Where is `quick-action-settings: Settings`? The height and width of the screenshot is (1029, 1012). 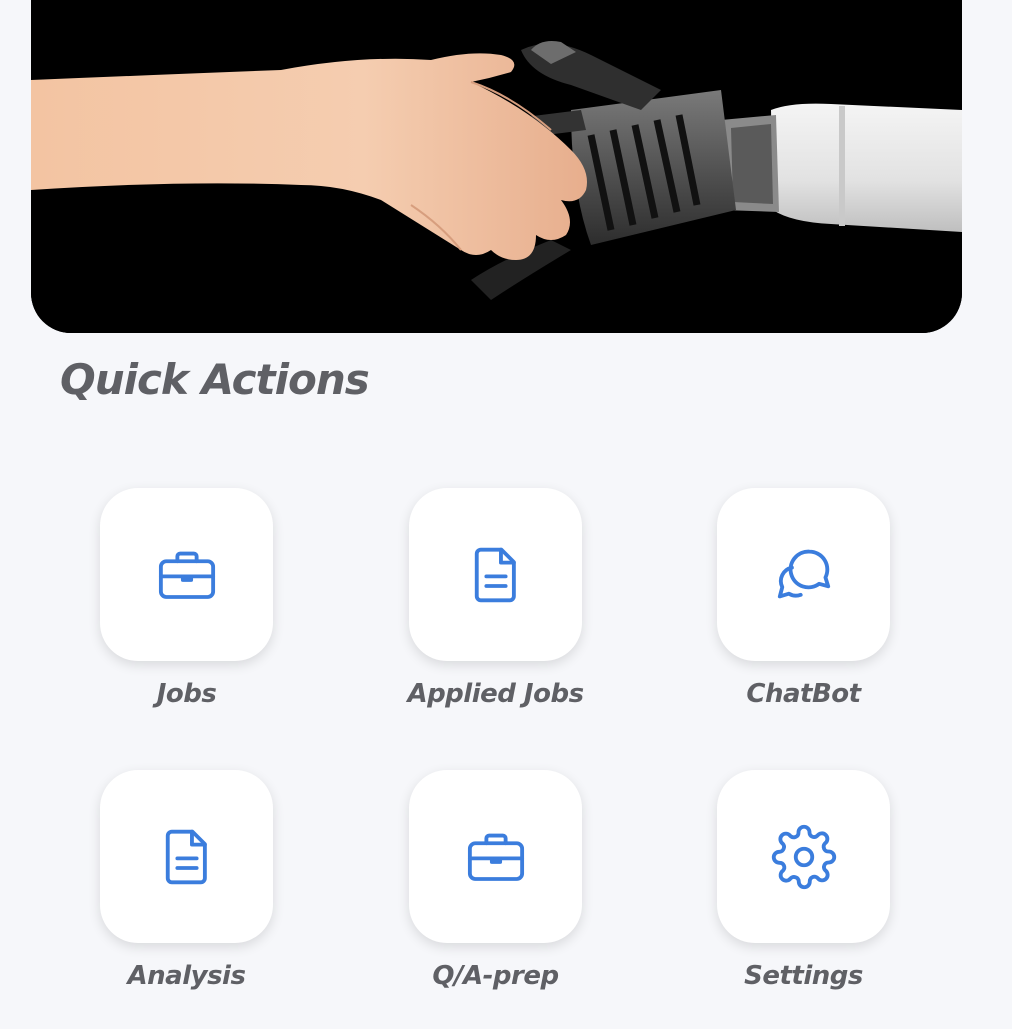 quick-action-settings: Settings is located at coordinates (803, 880).